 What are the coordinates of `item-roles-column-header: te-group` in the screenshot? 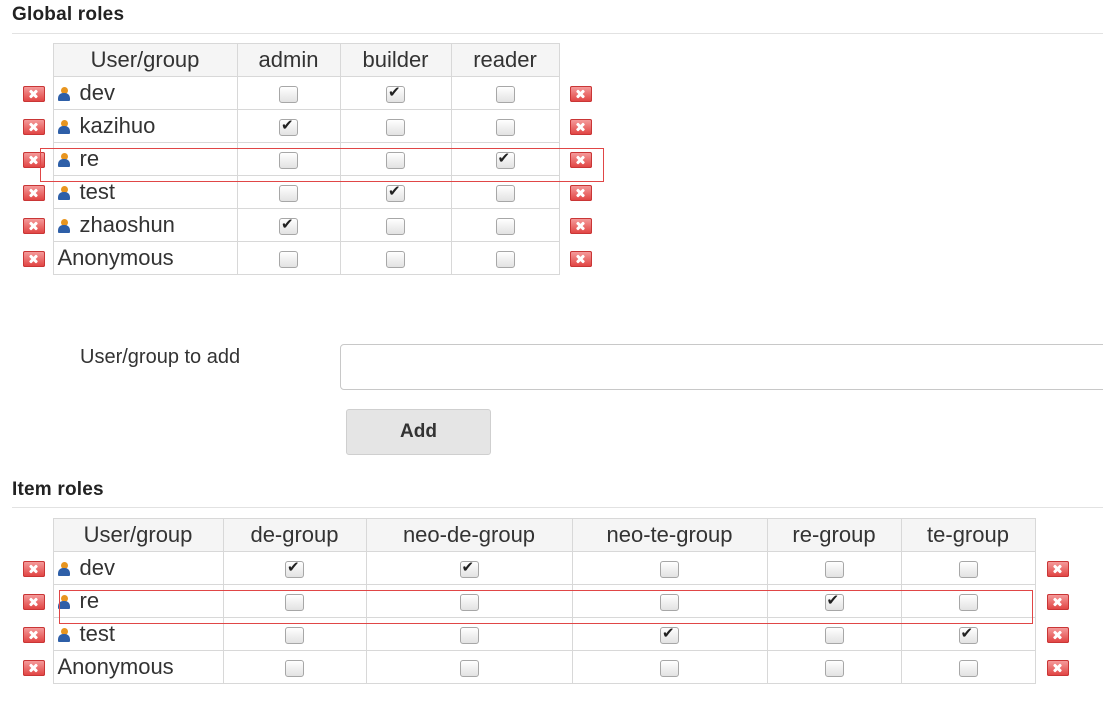 It's located at (968, 535).